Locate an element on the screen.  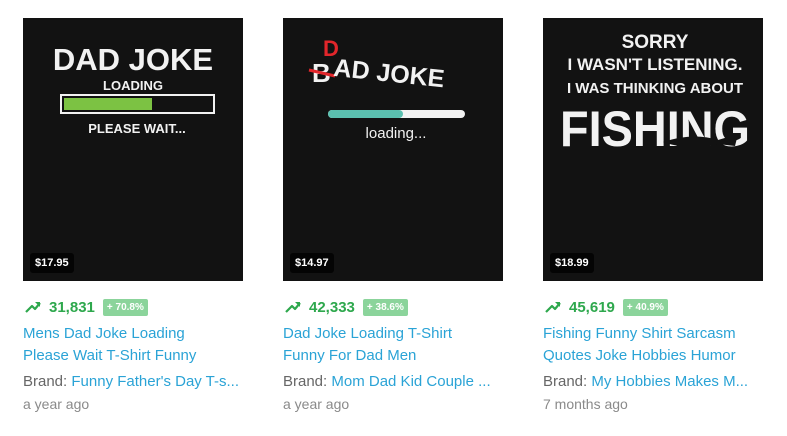
sales-rank: 31,831 is located at coordinates (72, 307).